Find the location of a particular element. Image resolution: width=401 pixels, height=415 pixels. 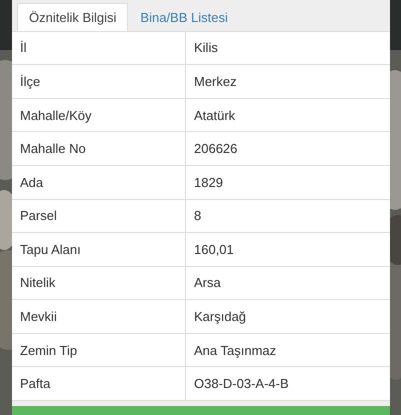

table-cell: Ana Taşınmaz is located at coordinates (287, 350).